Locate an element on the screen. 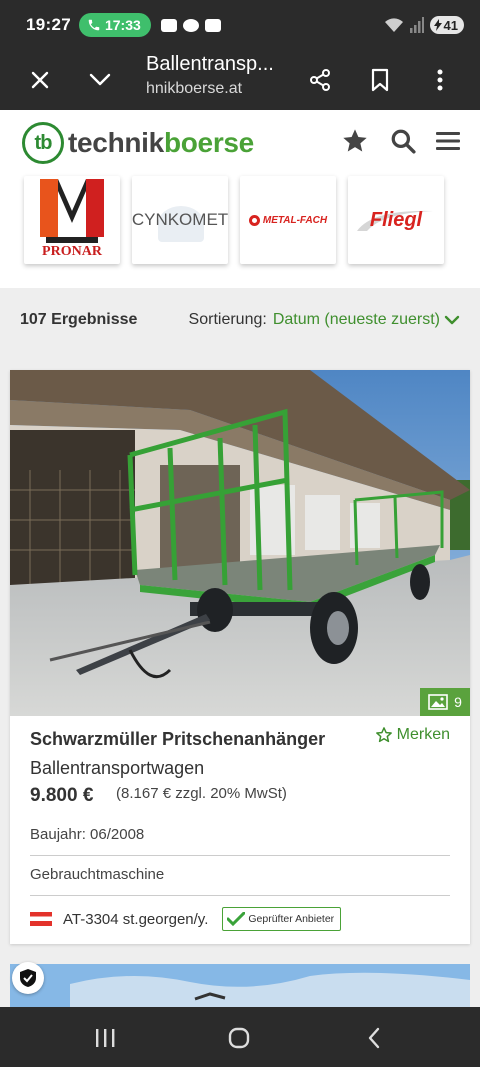  chat-icon is located at coordinates (190, 25).